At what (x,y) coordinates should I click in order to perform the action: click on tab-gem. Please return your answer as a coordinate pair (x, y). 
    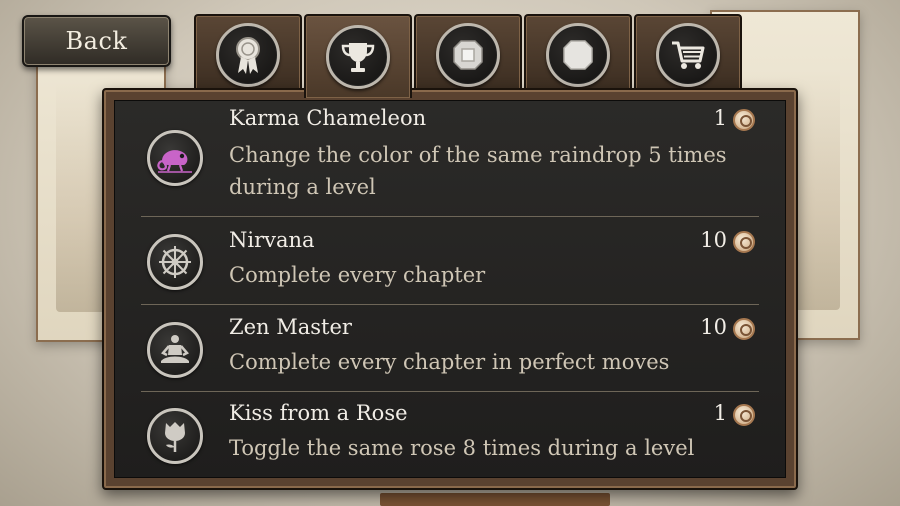
    Looking at the image, I should click on (468, 54).